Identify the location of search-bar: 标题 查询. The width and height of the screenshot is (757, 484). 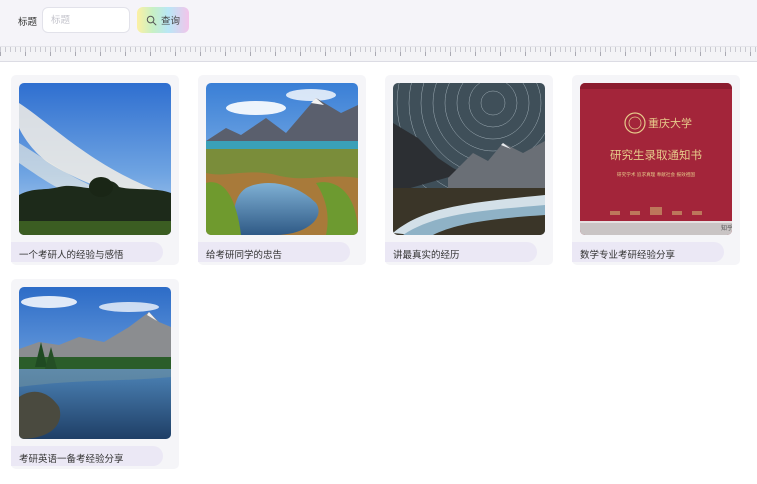
(378, 23).